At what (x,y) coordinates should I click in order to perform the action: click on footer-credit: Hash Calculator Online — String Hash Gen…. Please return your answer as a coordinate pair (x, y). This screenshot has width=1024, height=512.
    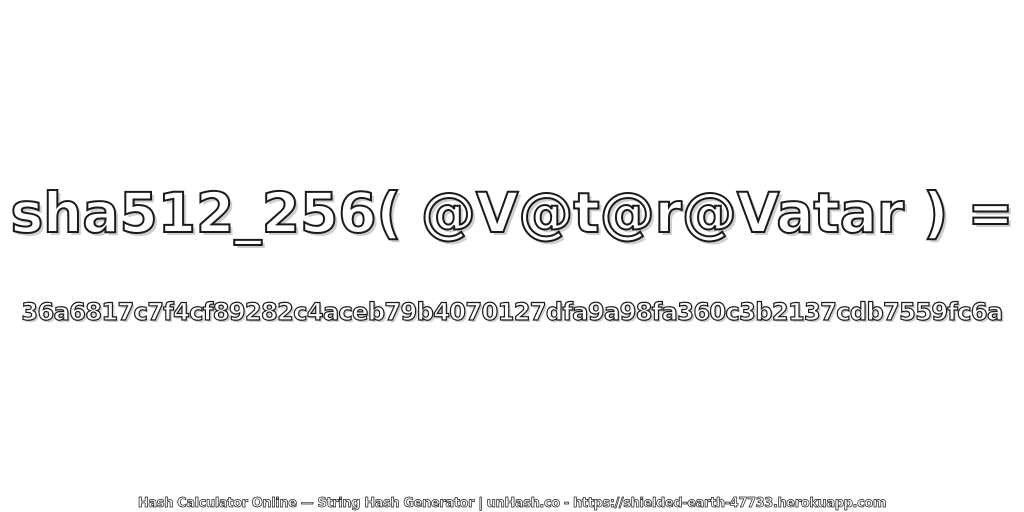
    Looking at the image, I should click on (512, 504).